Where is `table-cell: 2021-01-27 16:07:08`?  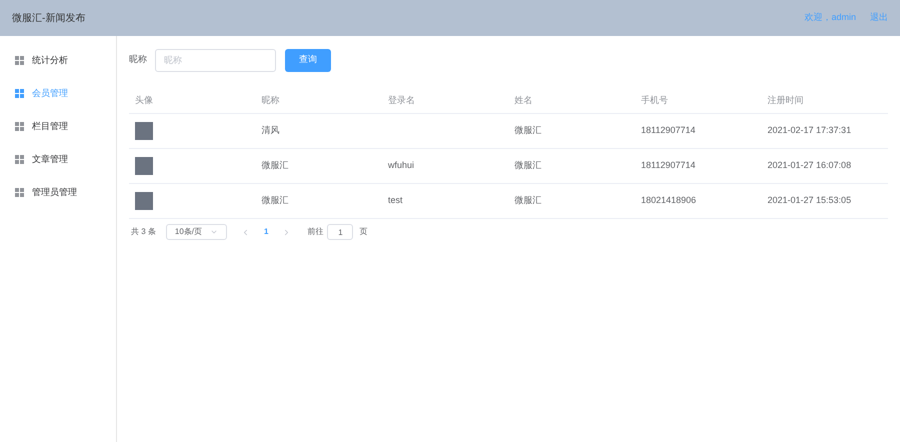
table-cell: 2021-01-27 16:07:08 is located at coordinates (810, 165).